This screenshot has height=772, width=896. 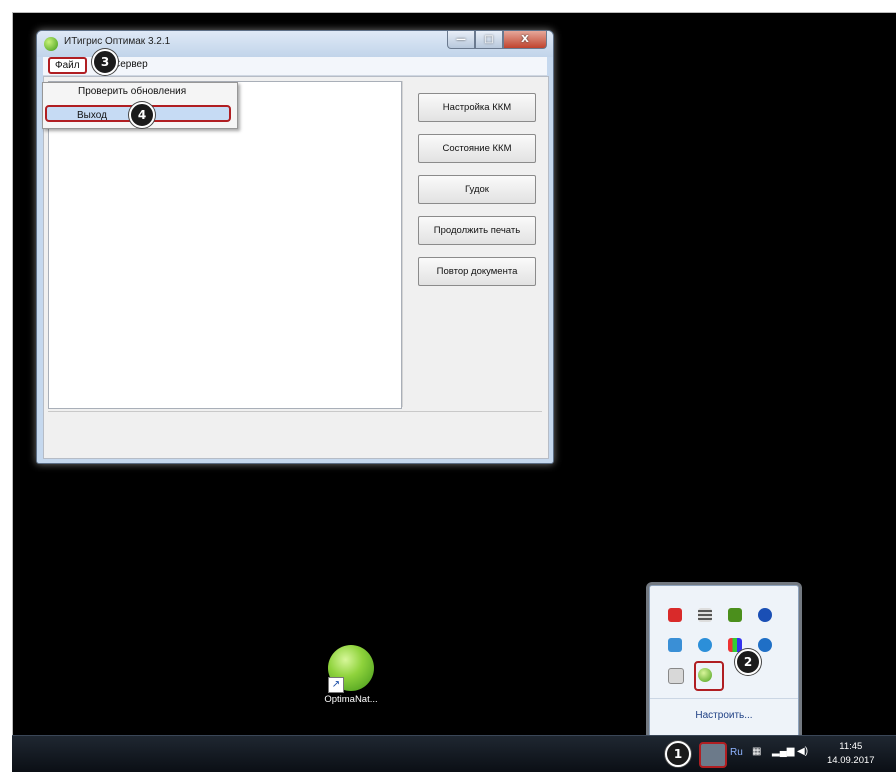 I want to click on shortcut-arrow-icon: ↗, so click(x=336, y=685).